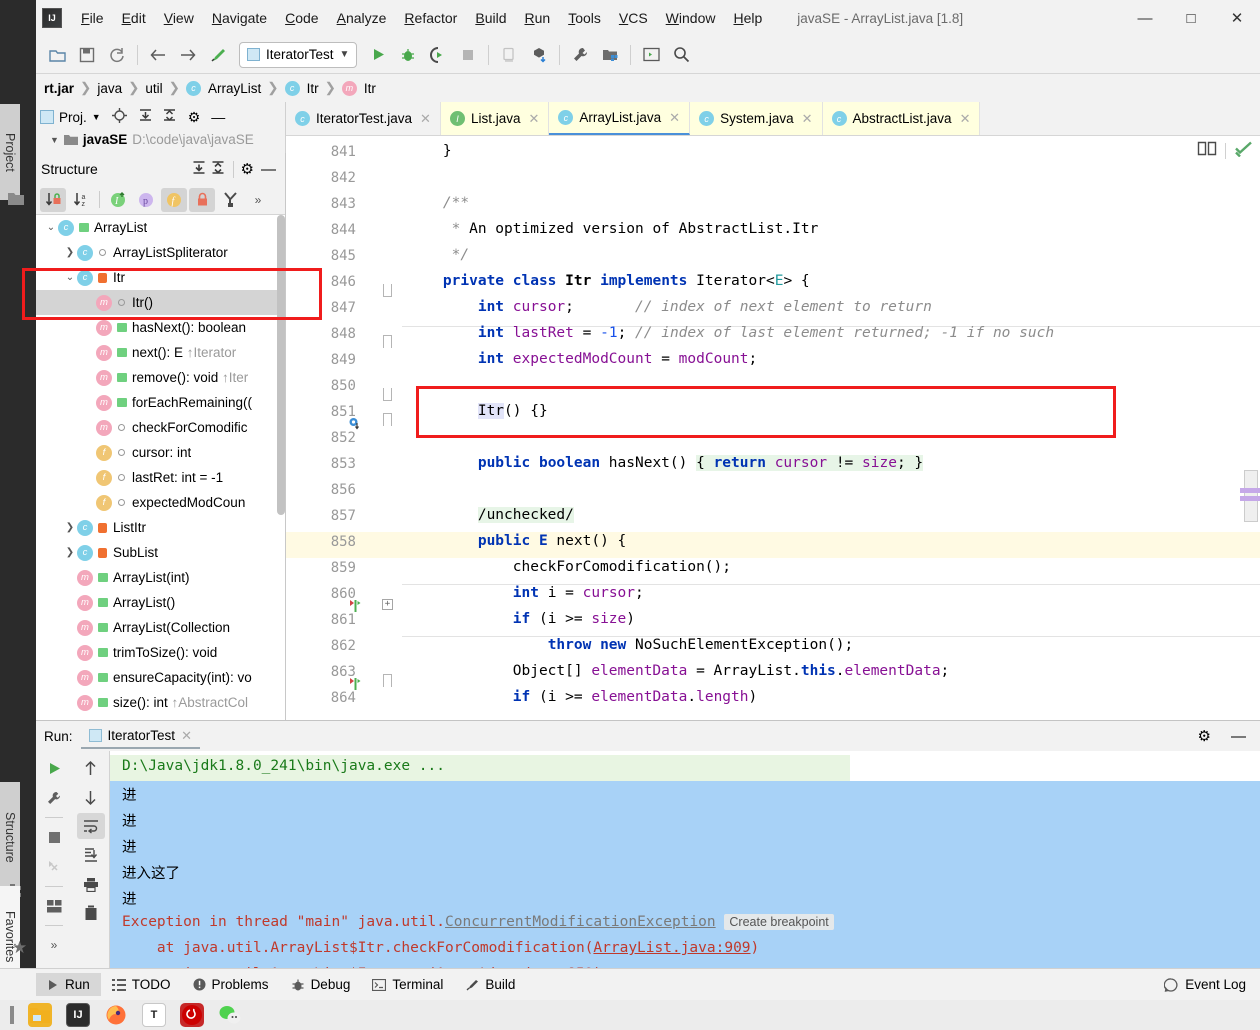  What do you see at coordinates (610, 55) in the screenshot?
I see `project-structure-icon` at bounding box center [610, 55].